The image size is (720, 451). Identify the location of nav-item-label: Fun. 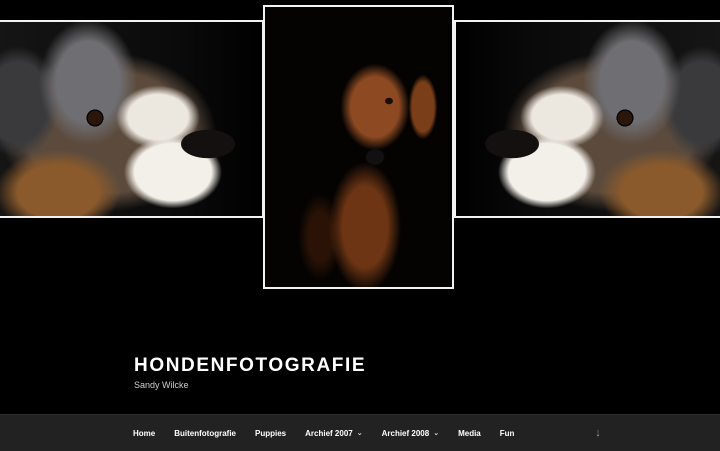
(507, 433).